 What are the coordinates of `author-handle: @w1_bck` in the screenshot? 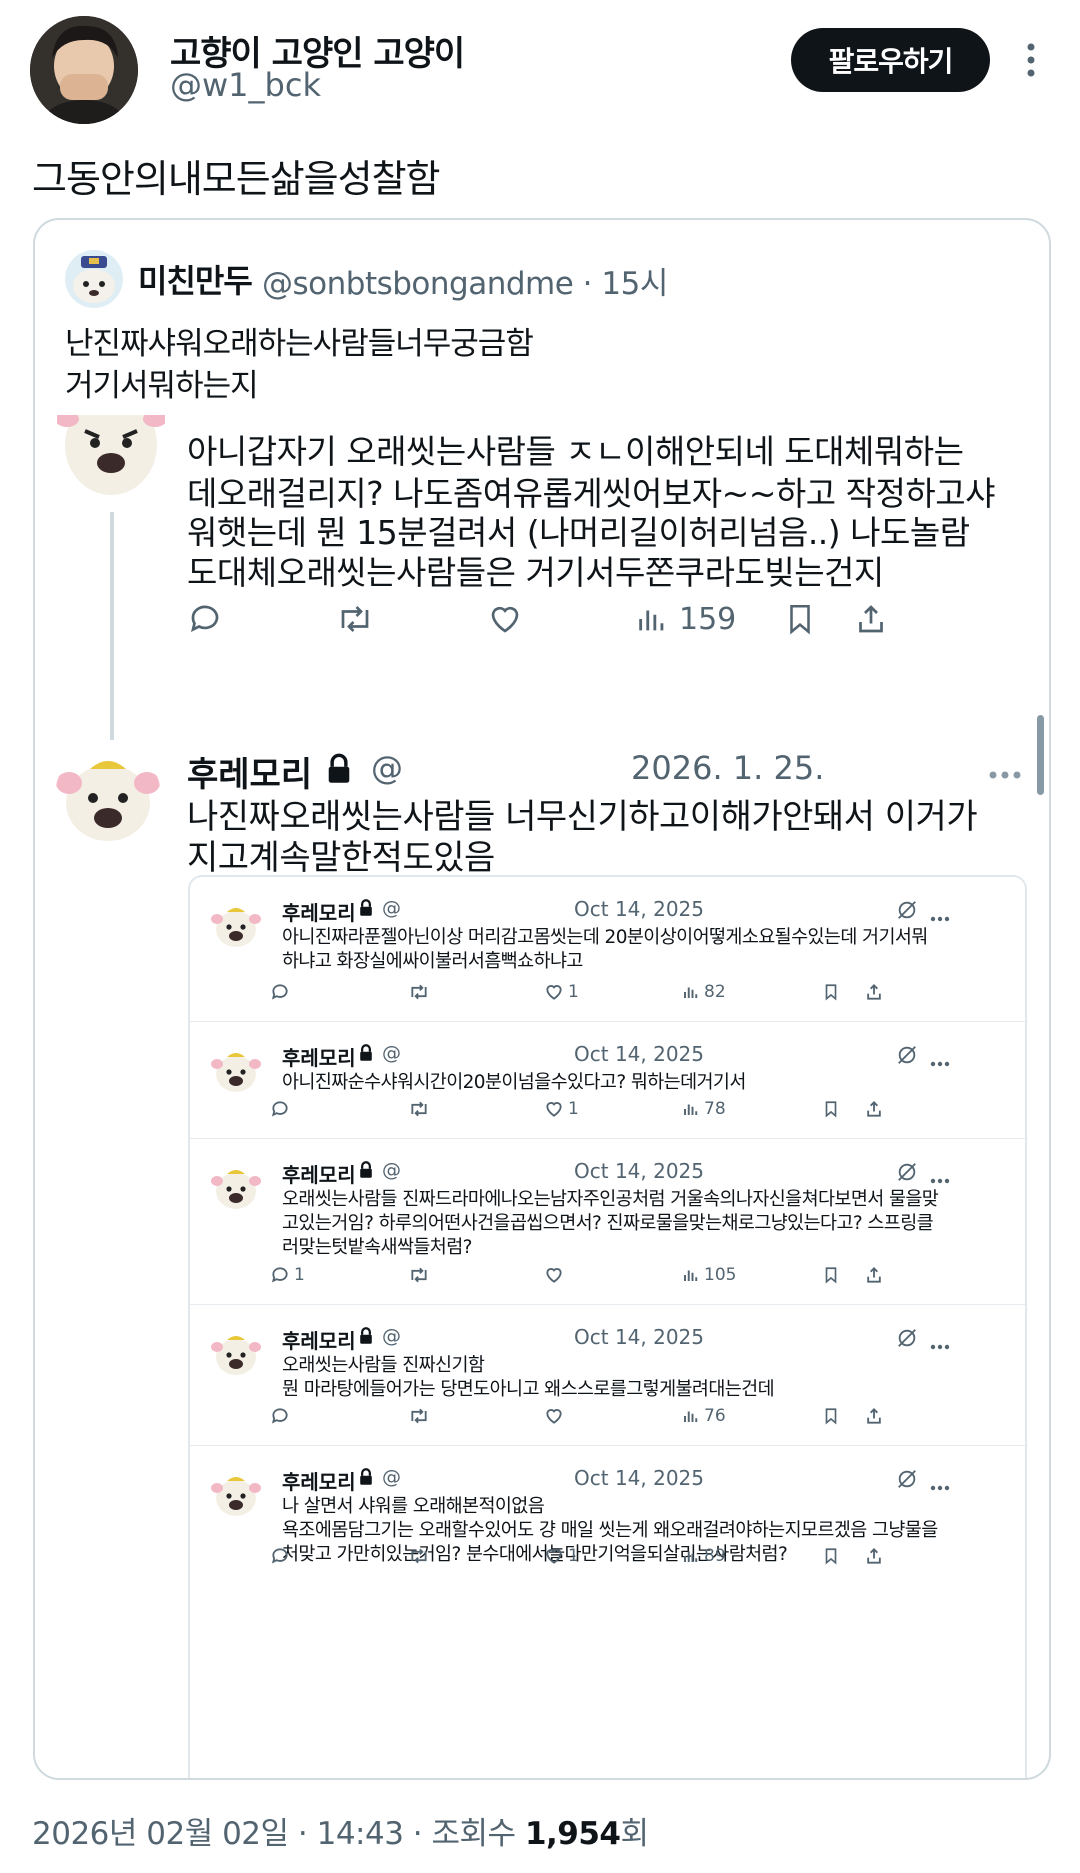 It's located at (245, 85).